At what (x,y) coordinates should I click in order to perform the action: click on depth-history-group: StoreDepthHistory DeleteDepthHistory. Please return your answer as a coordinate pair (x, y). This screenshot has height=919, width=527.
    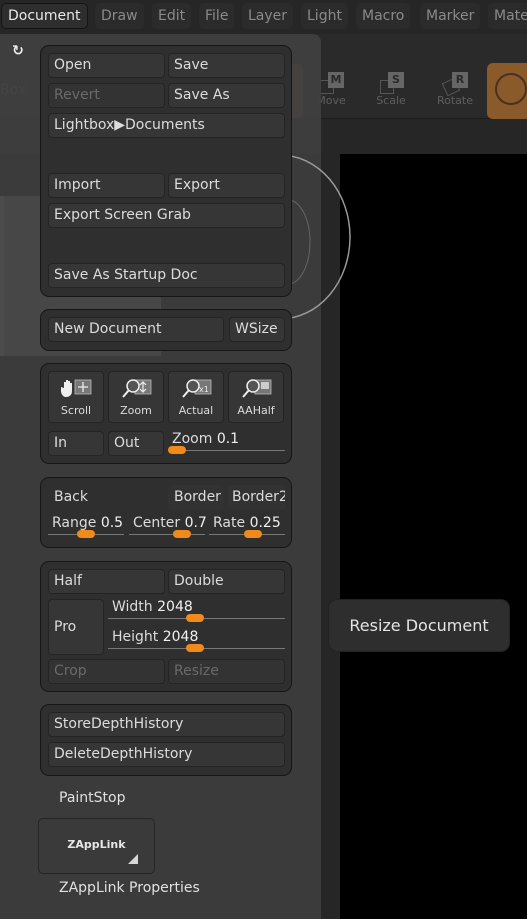
    Looking at the image, I should click on (166, 740).